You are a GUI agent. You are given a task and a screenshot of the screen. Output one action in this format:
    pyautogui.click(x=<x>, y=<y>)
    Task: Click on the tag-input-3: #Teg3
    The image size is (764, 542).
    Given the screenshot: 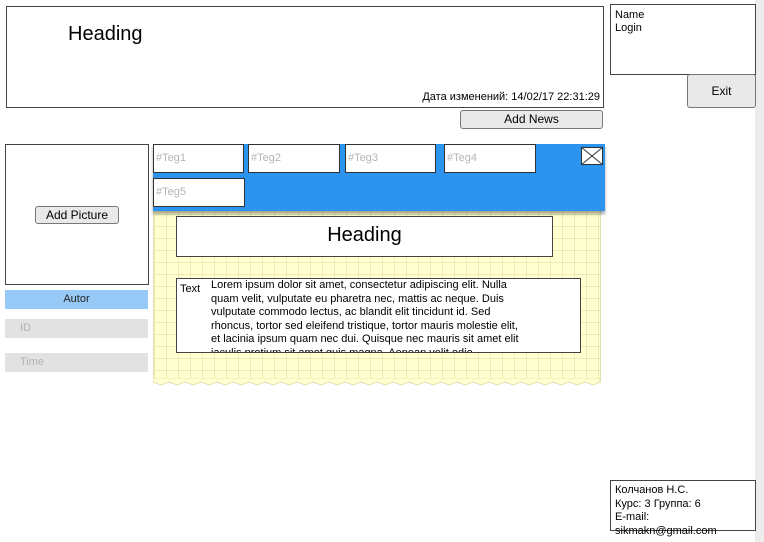 What is the action you would take?
    pyautogui.click(x=390, y=158)
    